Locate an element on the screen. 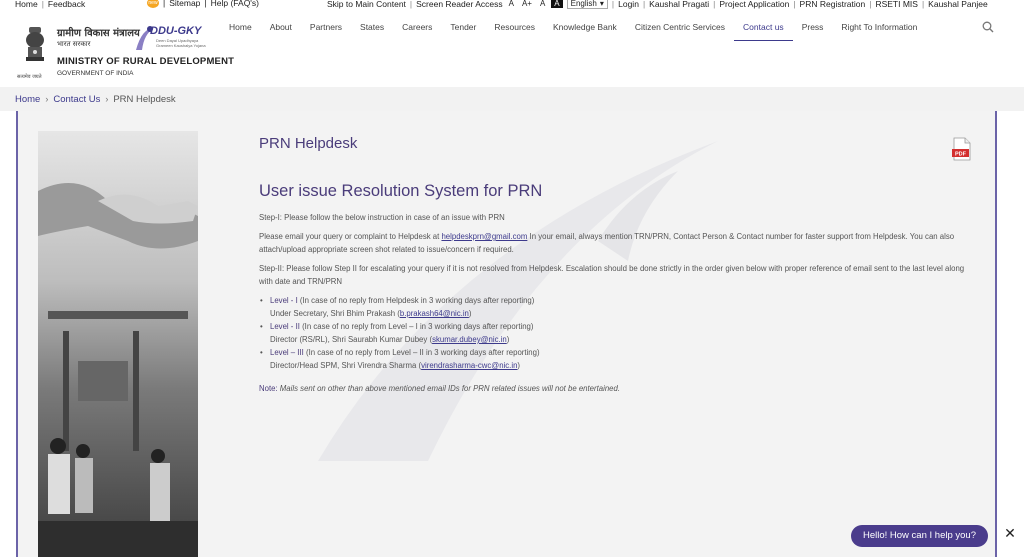  pdf-download-icon: PDF is located at coordinates (962, 149).